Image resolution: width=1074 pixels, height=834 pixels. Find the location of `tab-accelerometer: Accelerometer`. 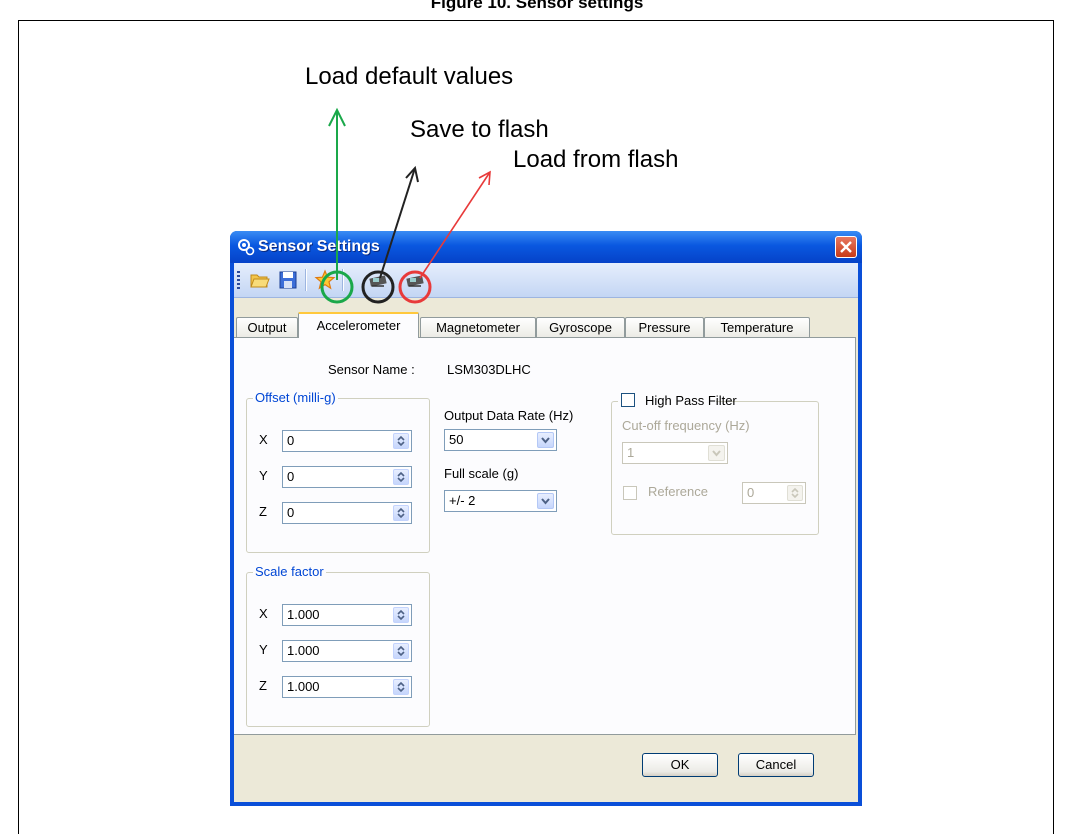

tab-accelerometer: Accelerometer is located at coordinates (358, 325).